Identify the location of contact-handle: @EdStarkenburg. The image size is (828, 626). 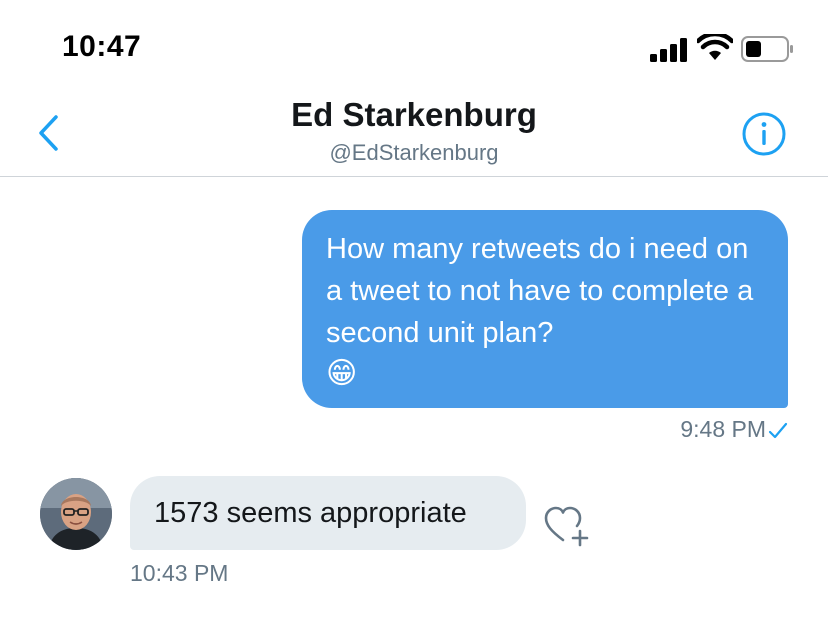
(414, 153).